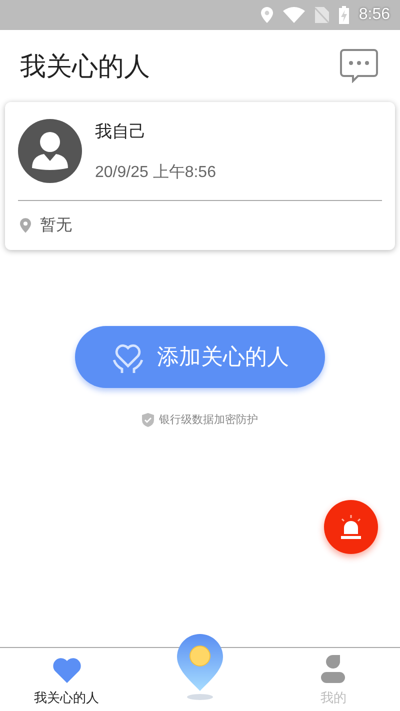 The height and width of the screenshot is (711, 400). Describe the element at coordinates (148, 419) in the screenshot. I see `shield-icon` at that location.